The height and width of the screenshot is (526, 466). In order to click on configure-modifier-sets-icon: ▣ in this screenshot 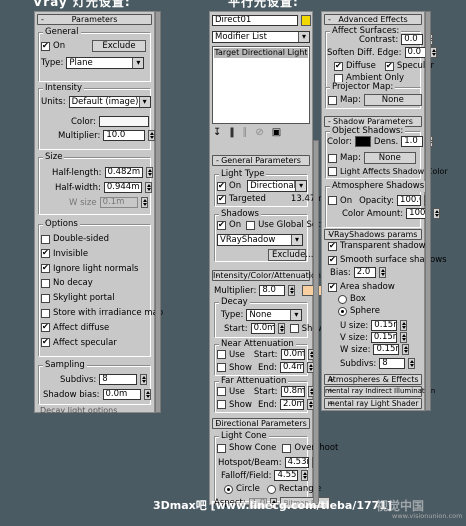, I will do `click(276, 132)`.